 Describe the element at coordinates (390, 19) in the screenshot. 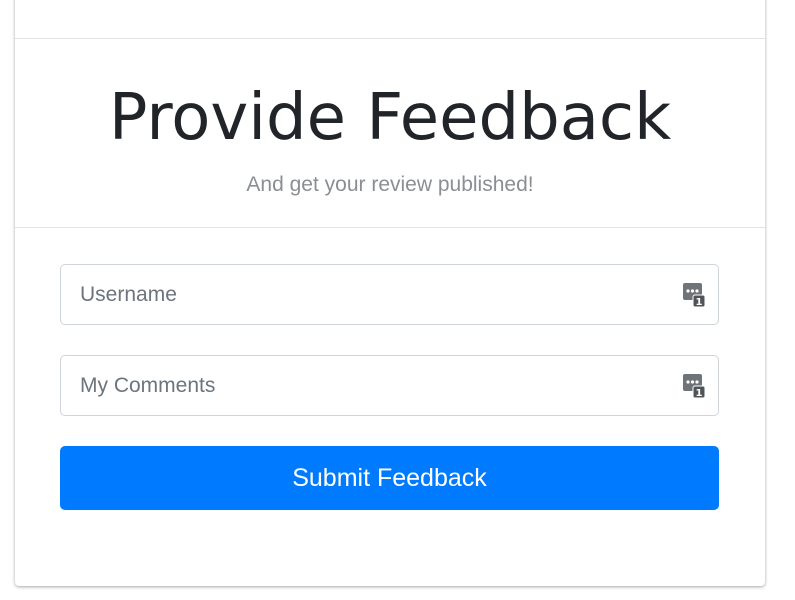

I see `card-top-section` at that location.